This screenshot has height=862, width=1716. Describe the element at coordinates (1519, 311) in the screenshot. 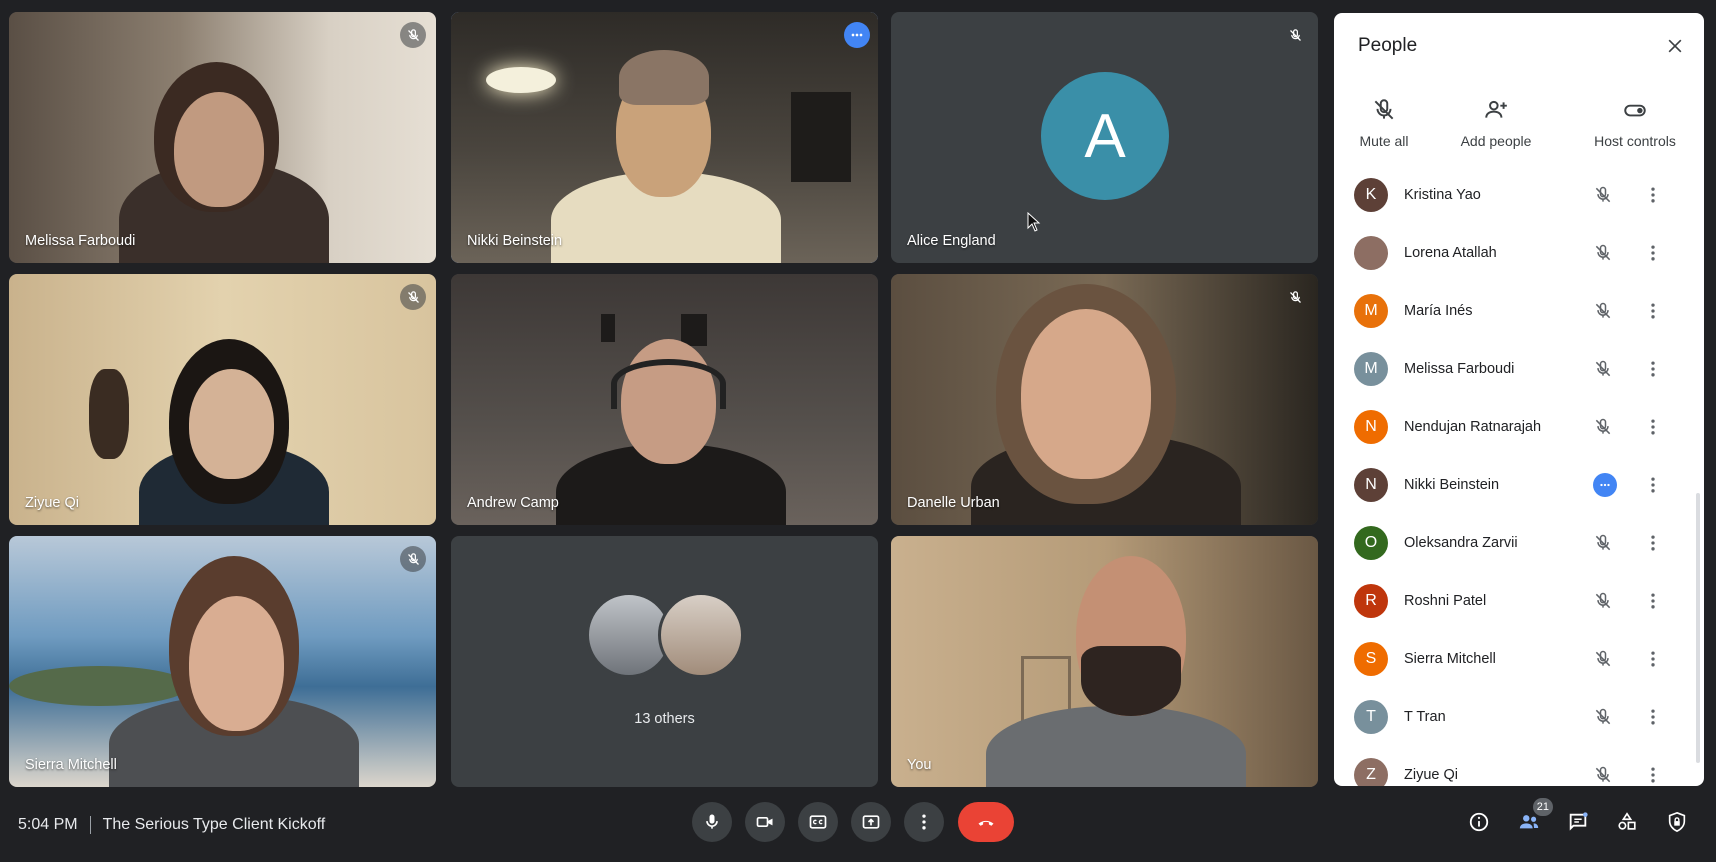

I see `participant-row: M María Inés` at that location.